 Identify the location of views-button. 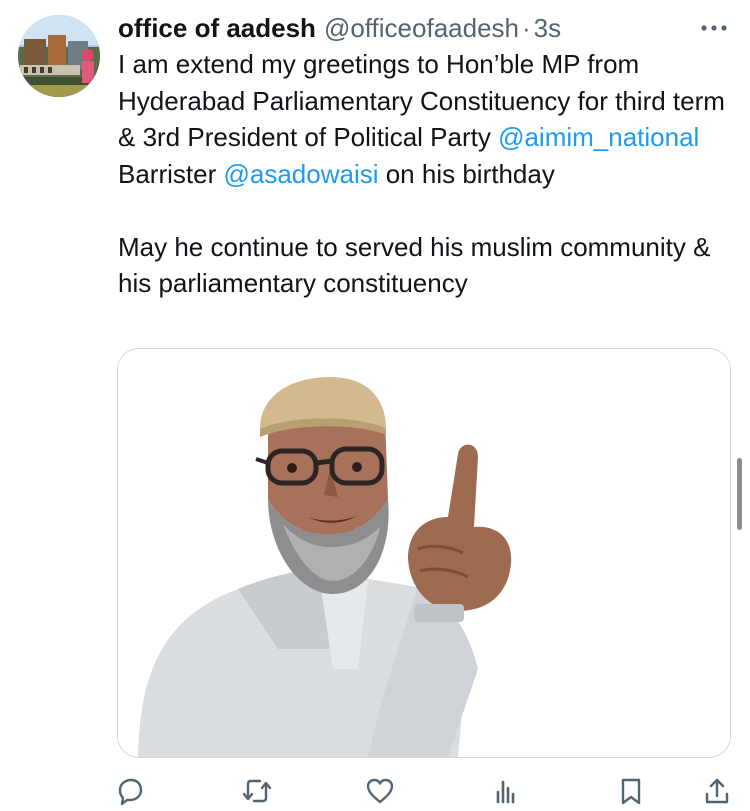
(506, 791).